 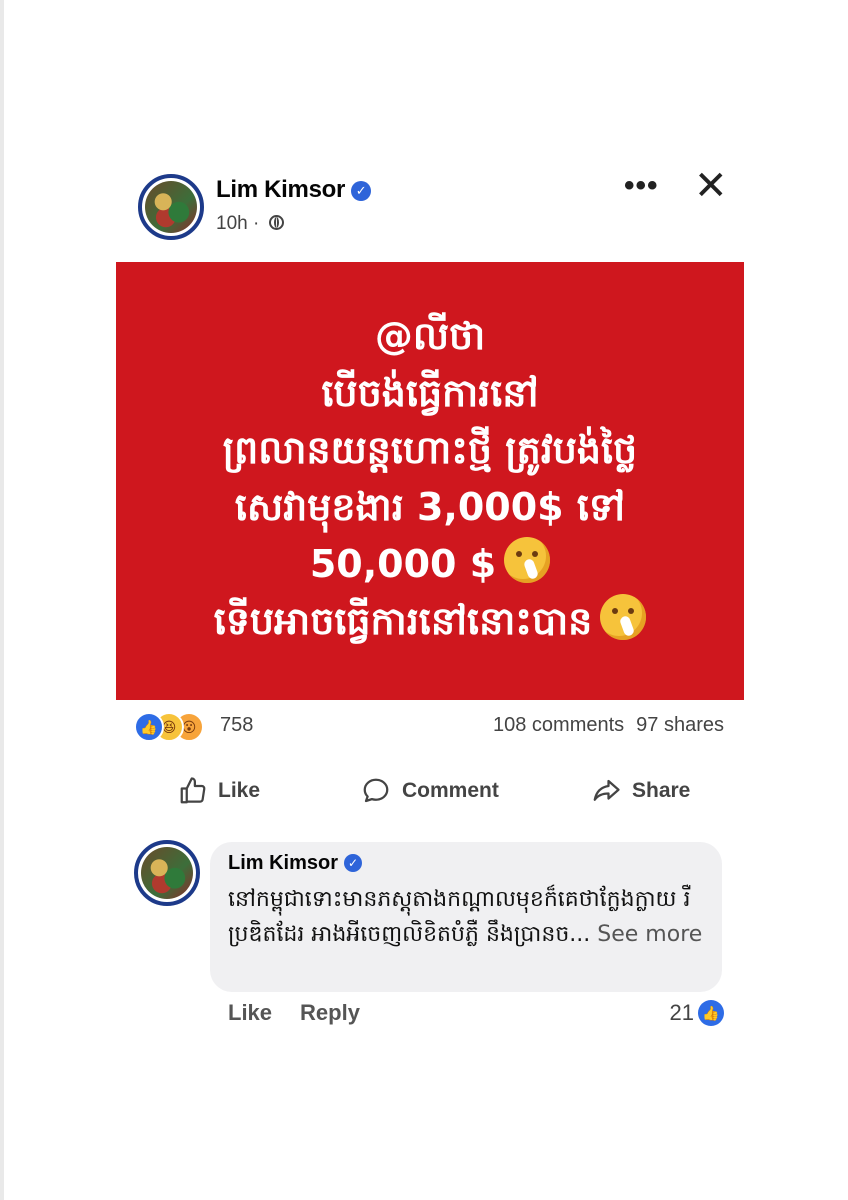 I want to click on comment-bubble-icon, so click(x=376, y=790).